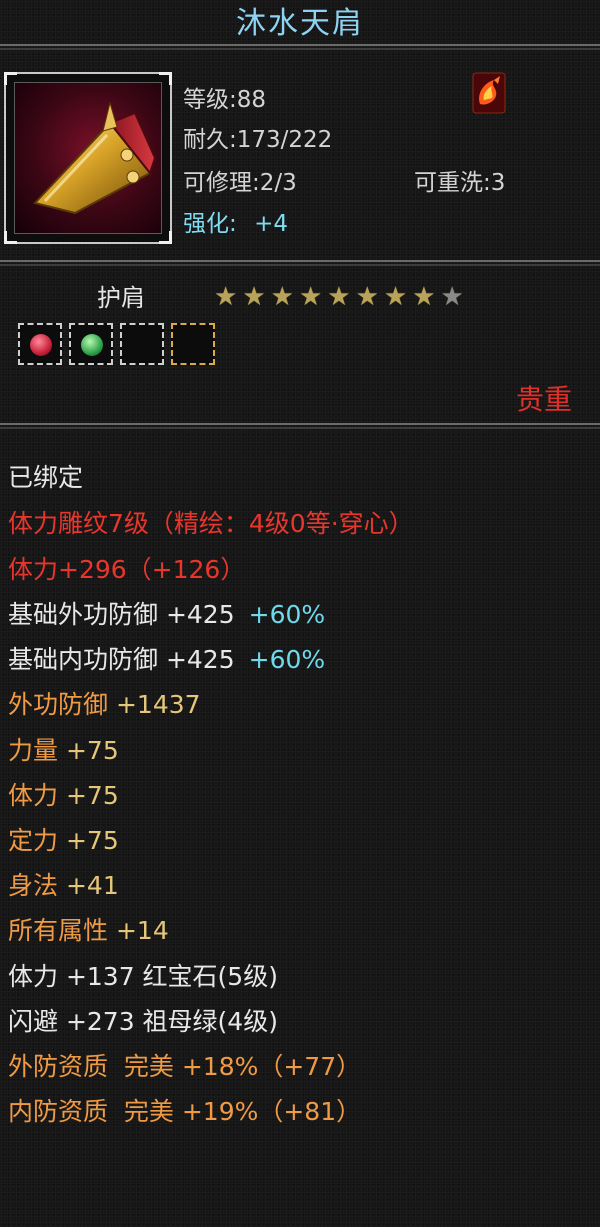 The height and width of the screenshot is (1227, 600). I want to click on ruby-gem-icon, so click(41, 345).